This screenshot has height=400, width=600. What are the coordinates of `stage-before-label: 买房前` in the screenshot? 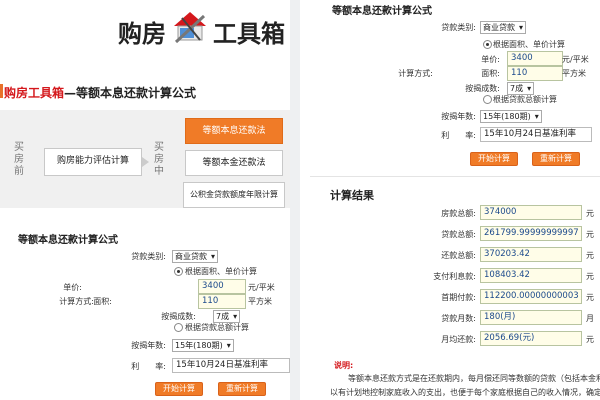 It's located at (19, 159).